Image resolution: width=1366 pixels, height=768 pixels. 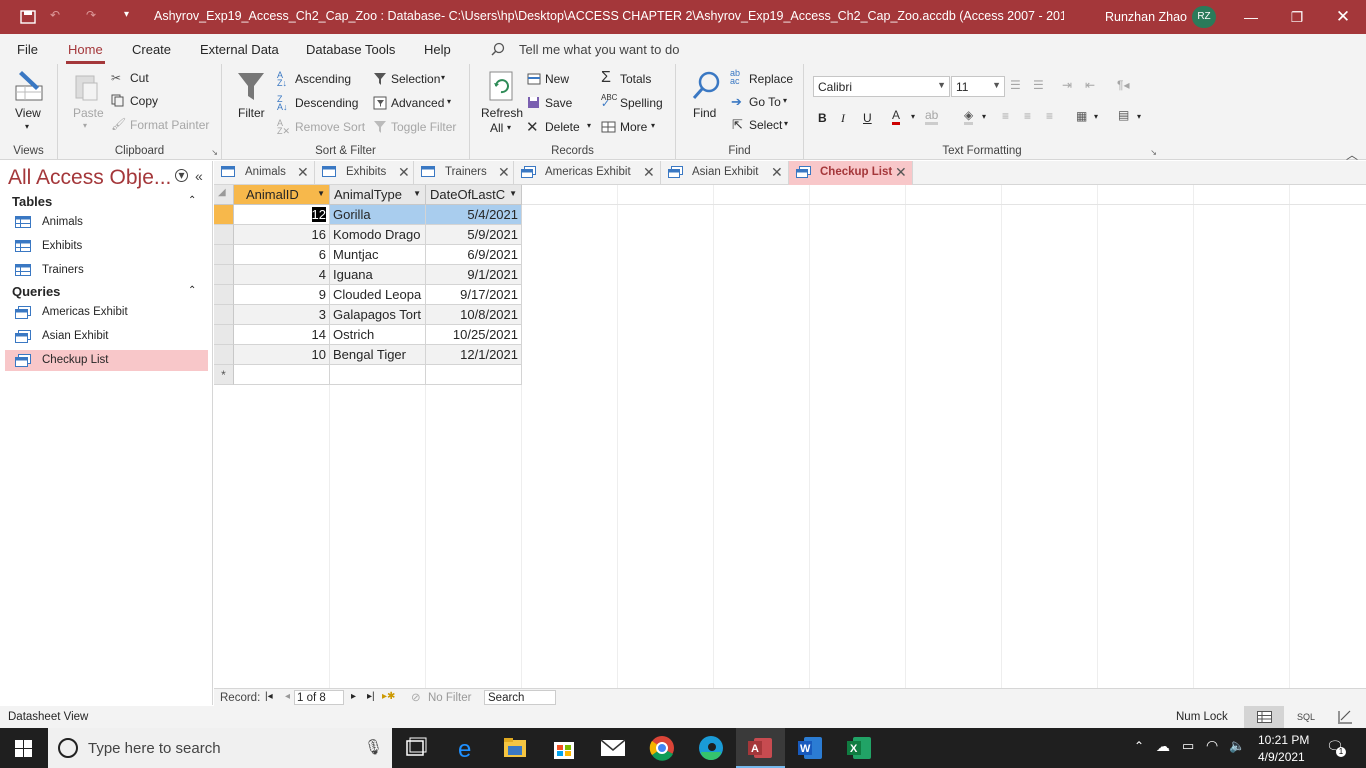 What do you see at coordinates (969, 116) in the screenshot?
I see `fill-color-icon: ◈` at bounding box center [969, 116].